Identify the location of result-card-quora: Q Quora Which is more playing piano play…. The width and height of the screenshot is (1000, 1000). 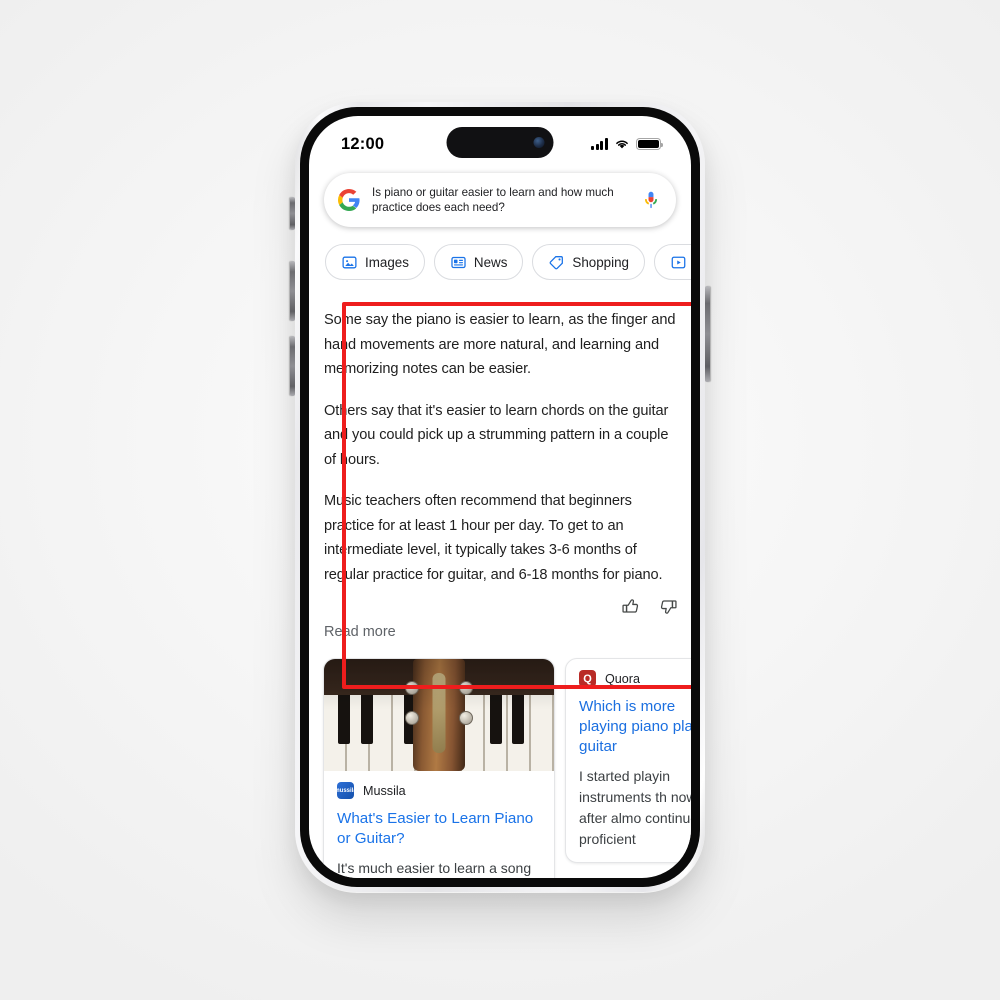
(628, 760).